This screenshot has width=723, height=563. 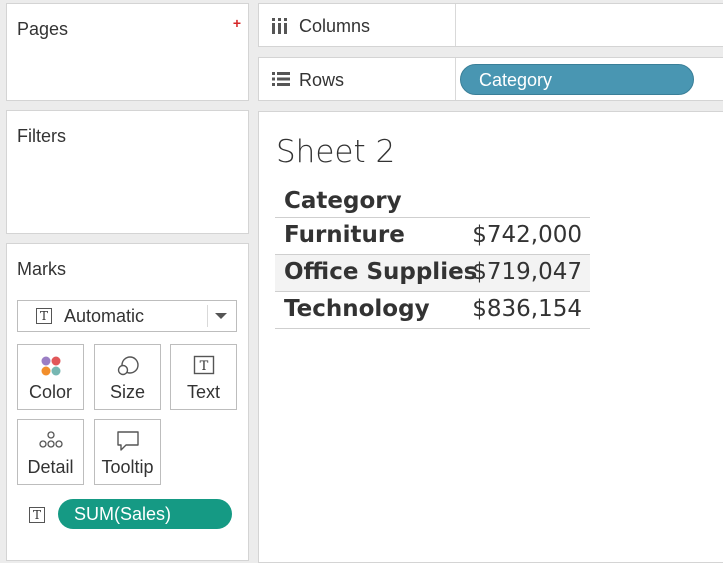 I want to click on tooltip-label: Tooltip, so click(x=127, y=467).